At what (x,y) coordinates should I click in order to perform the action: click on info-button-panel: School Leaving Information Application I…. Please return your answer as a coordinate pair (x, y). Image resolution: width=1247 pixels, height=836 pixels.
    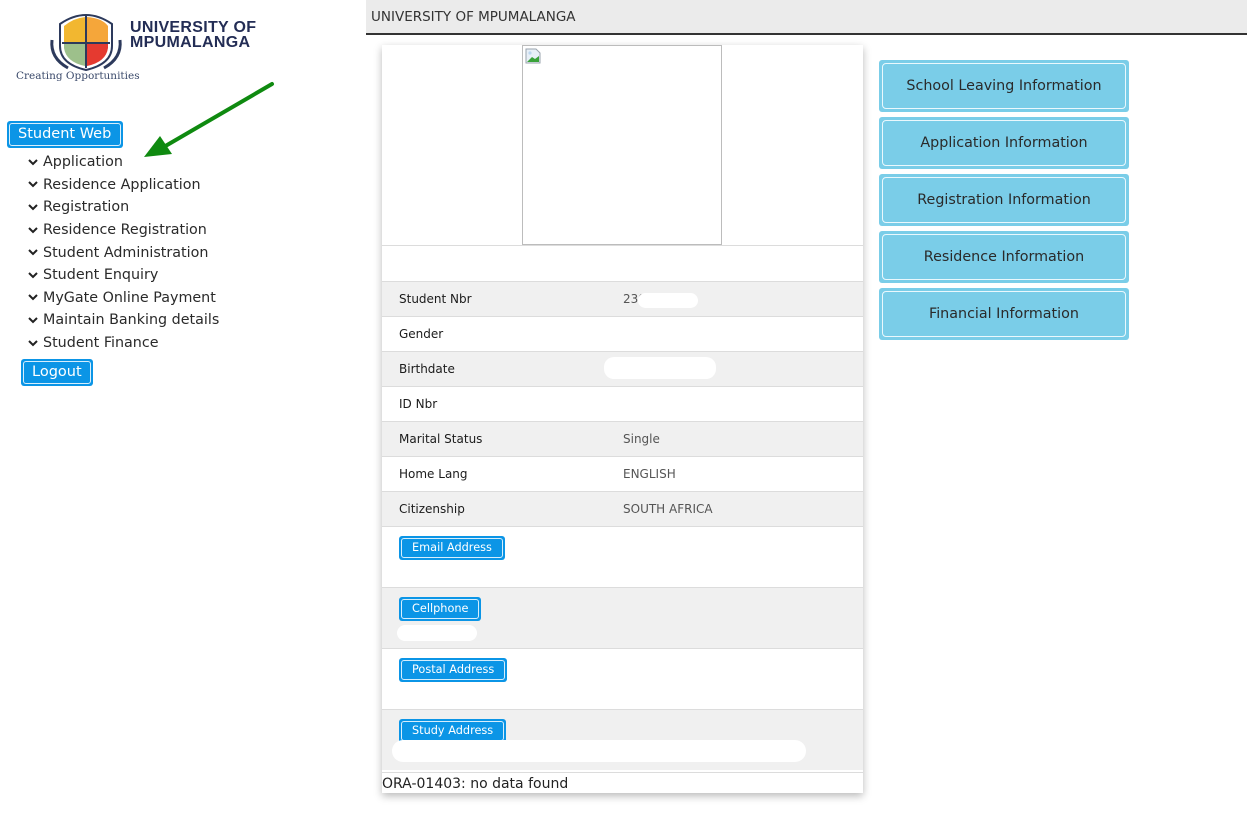
    Looking at the image, I should click on (1004, 202).